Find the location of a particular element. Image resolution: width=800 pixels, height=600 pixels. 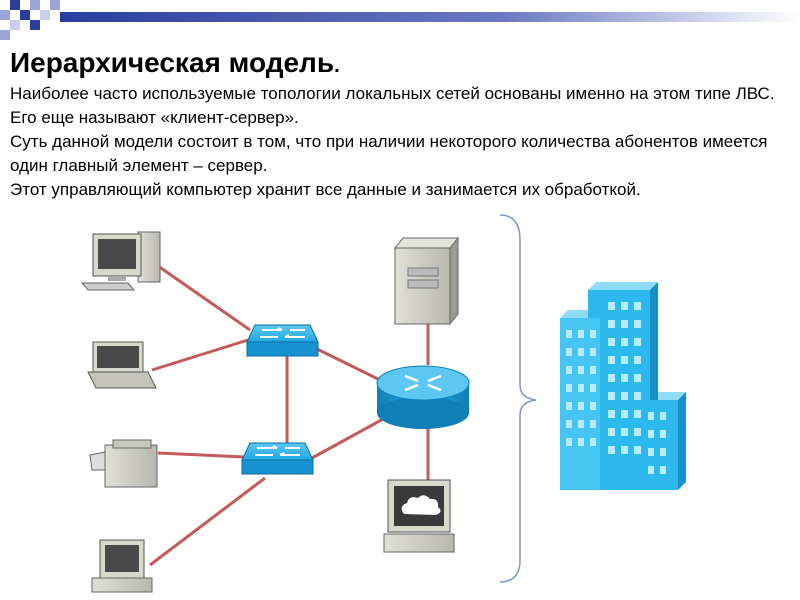

laptop-icon is located at coordinates (122, 365).